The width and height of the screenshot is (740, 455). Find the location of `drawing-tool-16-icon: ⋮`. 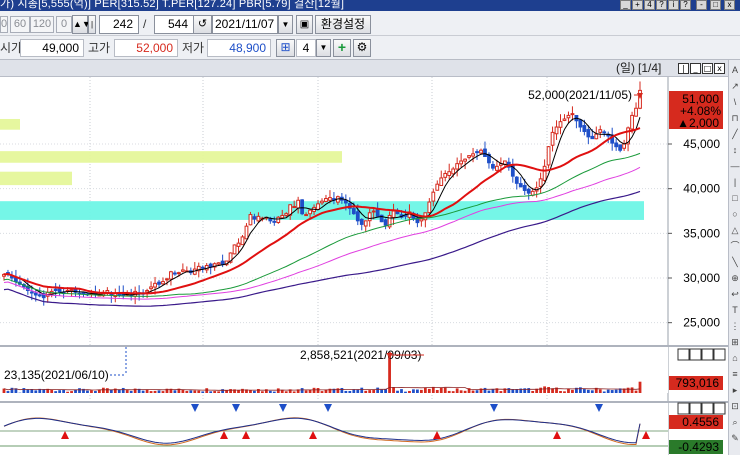

drawing-tool-16-icon: ⋮ is located at coordinates (735, 326).